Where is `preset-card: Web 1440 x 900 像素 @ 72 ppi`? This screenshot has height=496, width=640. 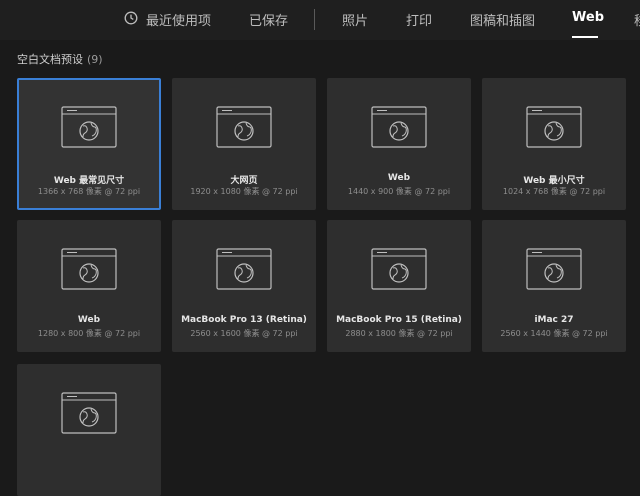 preset-card: Web 1440 x 900 像素 @ 72 ppi is located at coordinates (399, 144).